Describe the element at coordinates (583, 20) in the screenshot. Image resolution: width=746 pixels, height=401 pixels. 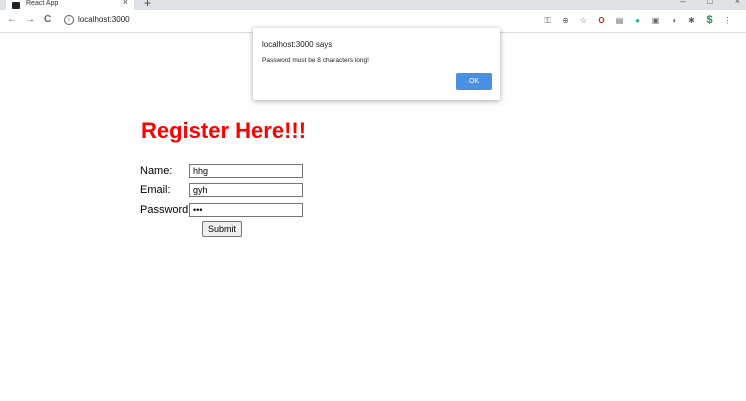
I see `bookmark-star-icon: ☆` at that location.